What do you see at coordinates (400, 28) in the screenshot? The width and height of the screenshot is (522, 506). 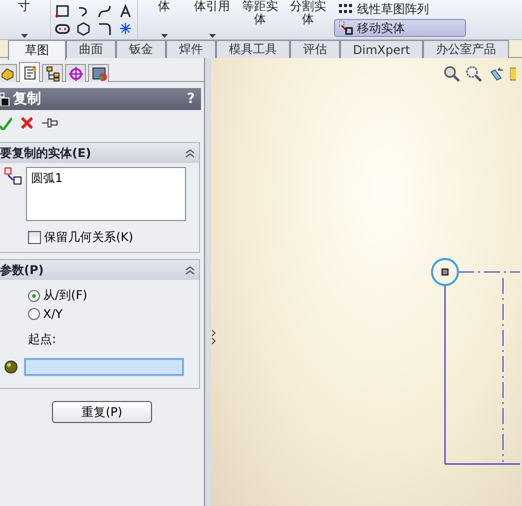 I see `ribbon-button: 移动实体` at bounding box center [400, 28].